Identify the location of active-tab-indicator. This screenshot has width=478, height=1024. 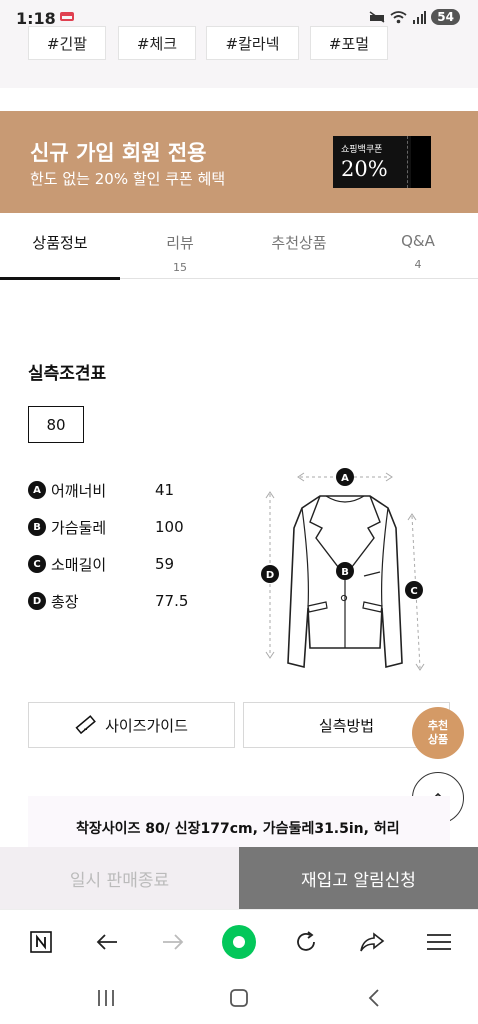
(60, 278).